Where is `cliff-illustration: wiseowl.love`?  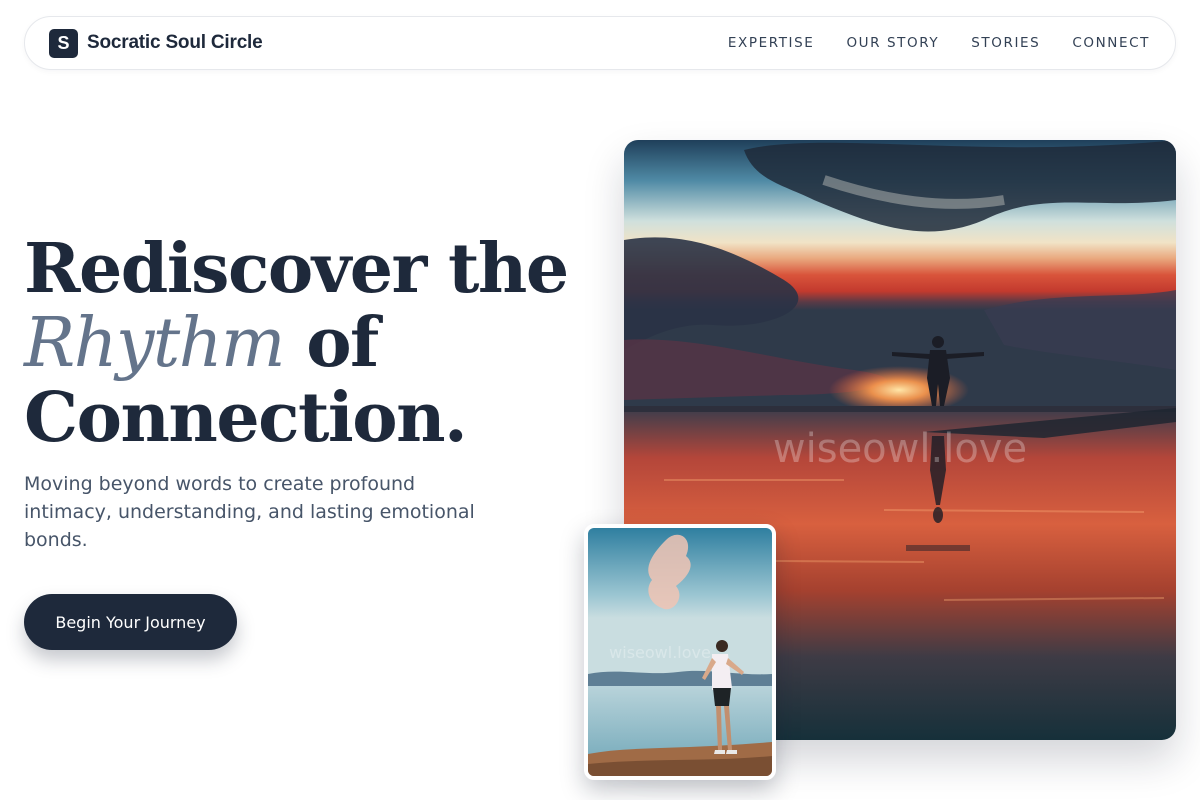 cliff-illustration: wiseowl.love is located at coordinates (680, 652).